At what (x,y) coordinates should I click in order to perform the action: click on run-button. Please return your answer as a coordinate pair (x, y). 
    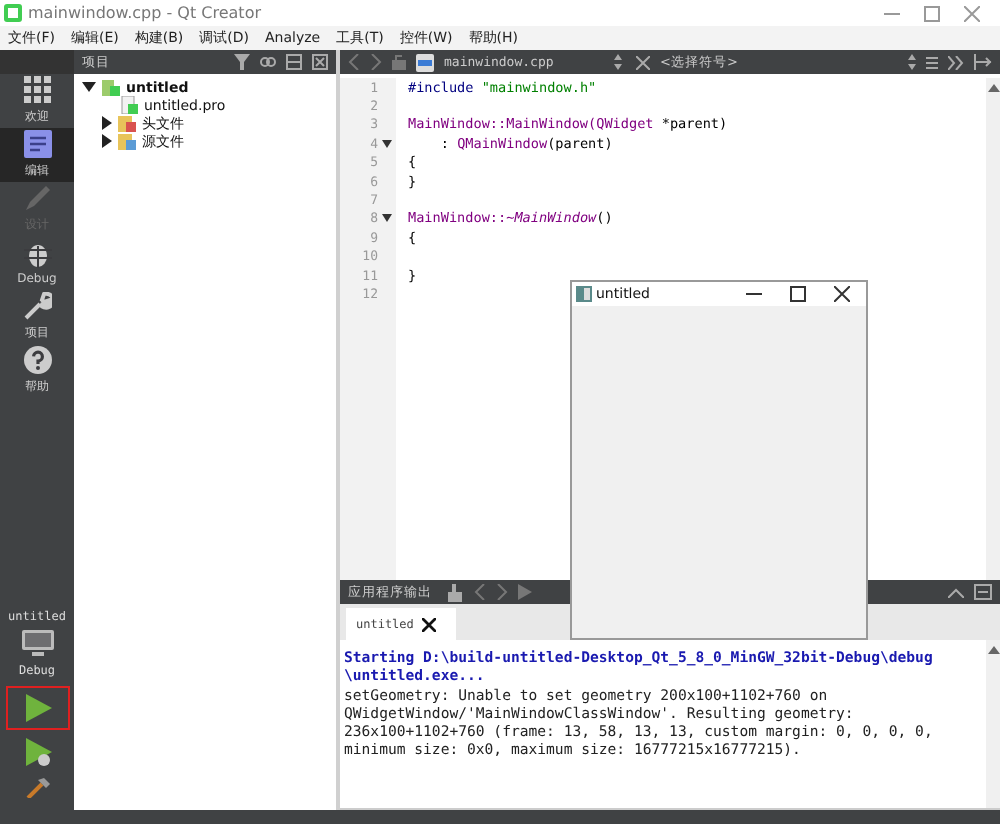
    Looking at the image, I should click on (37, 708).